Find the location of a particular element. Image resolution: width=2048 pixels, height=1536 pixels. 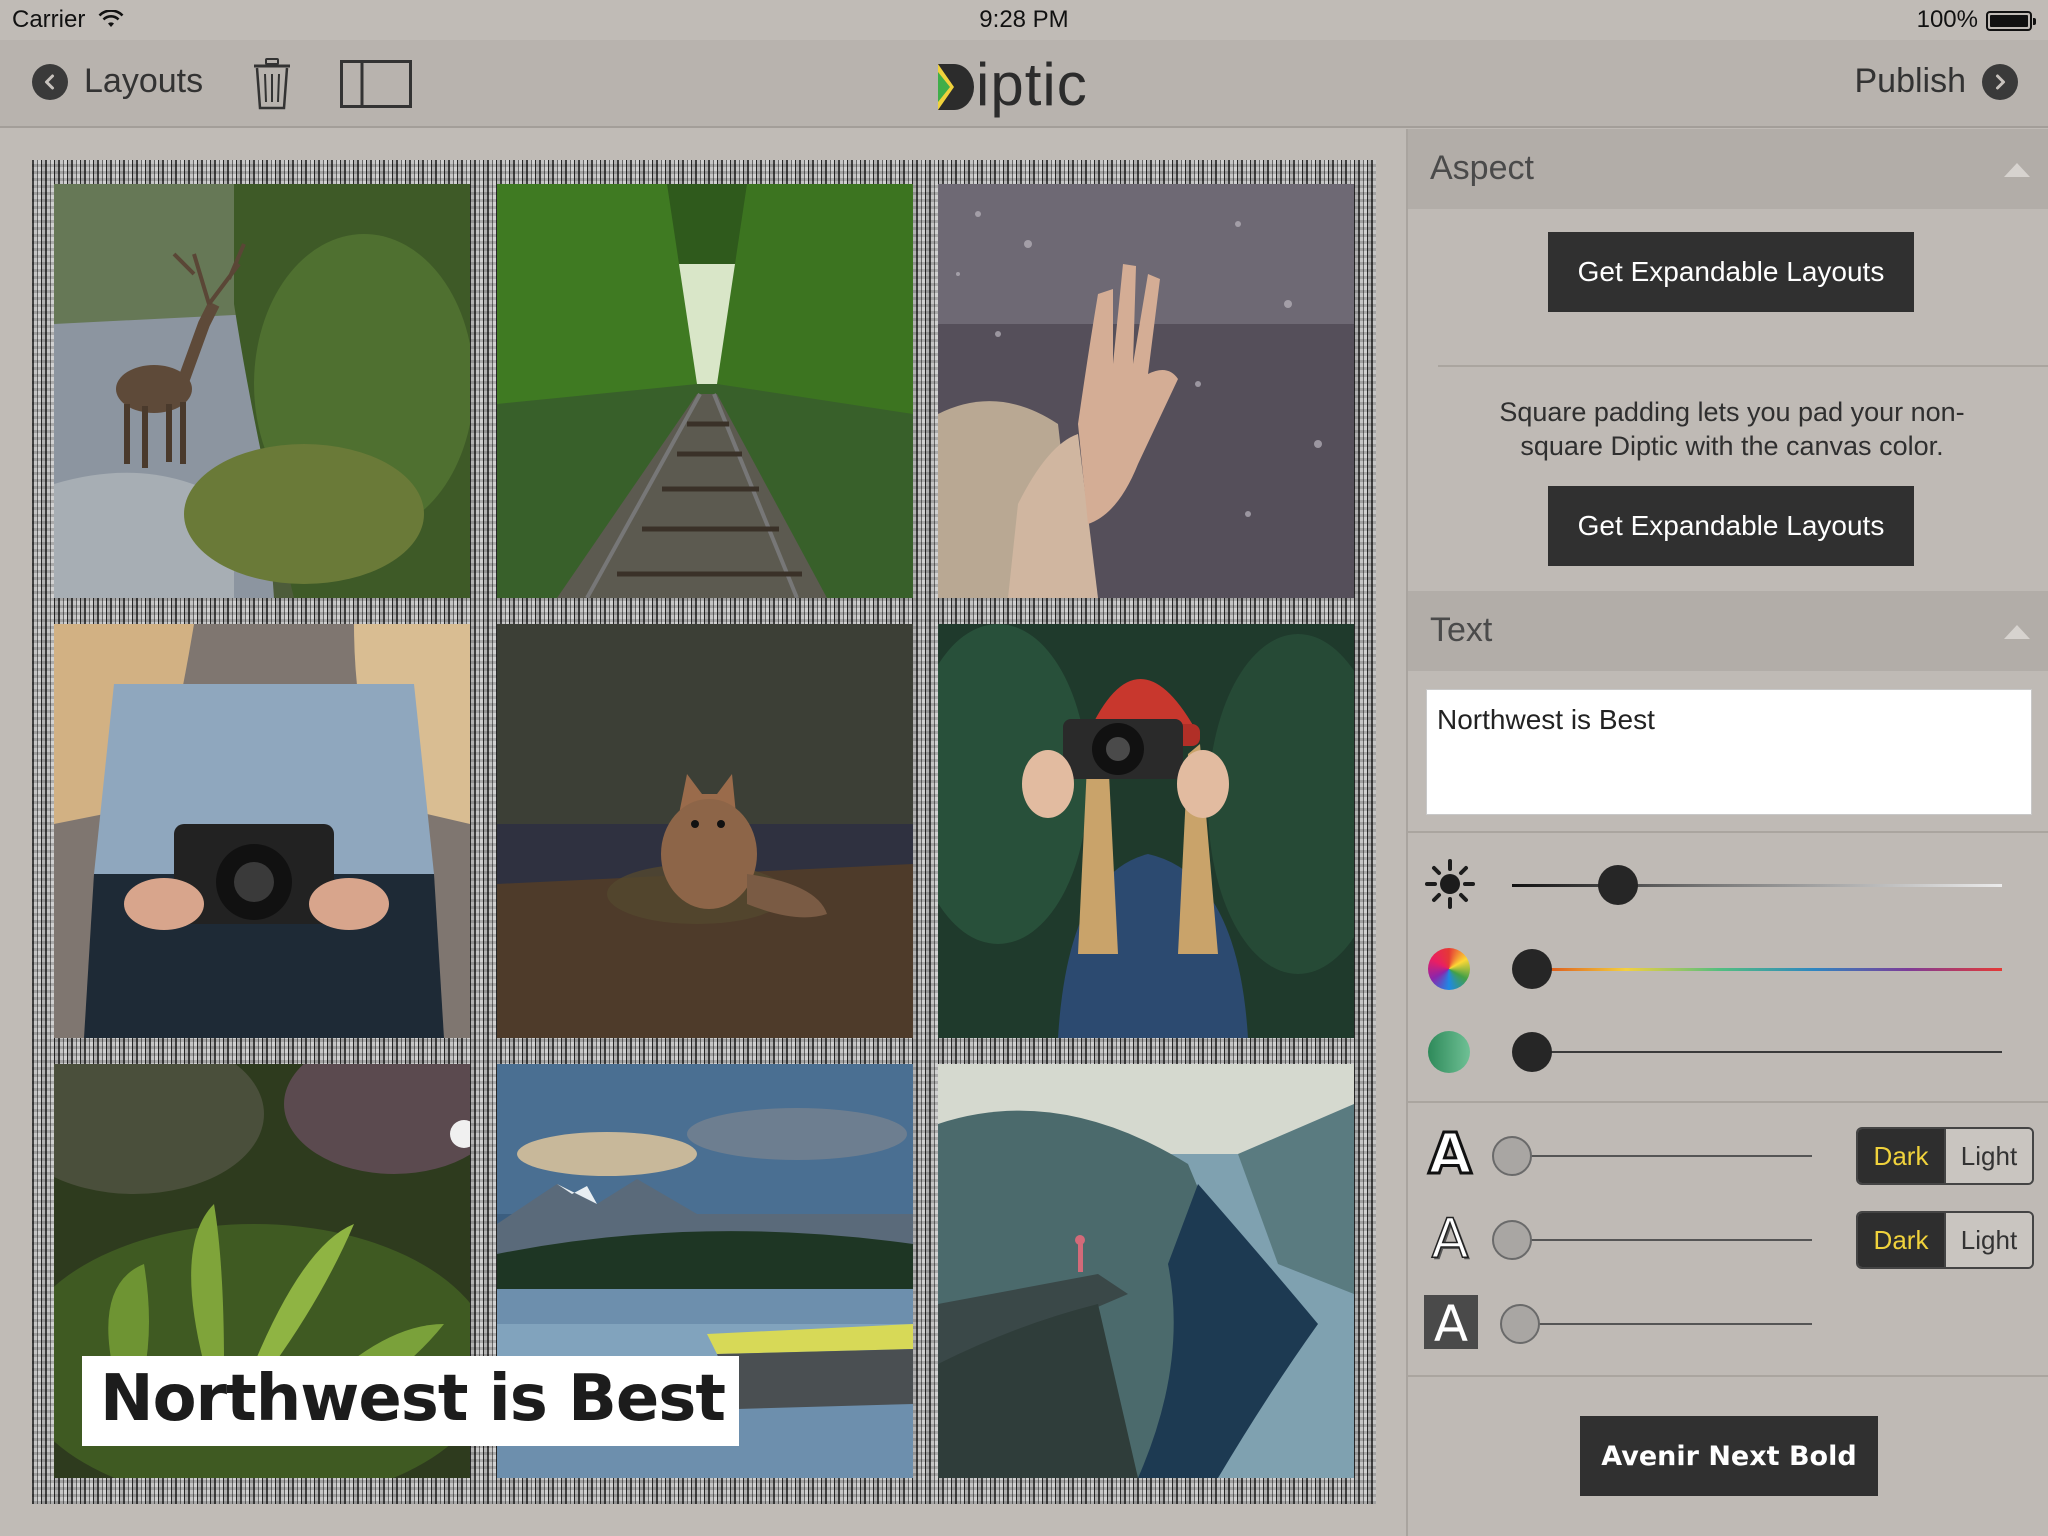

rainy-window-photo is located at coordinates (1146, 391).